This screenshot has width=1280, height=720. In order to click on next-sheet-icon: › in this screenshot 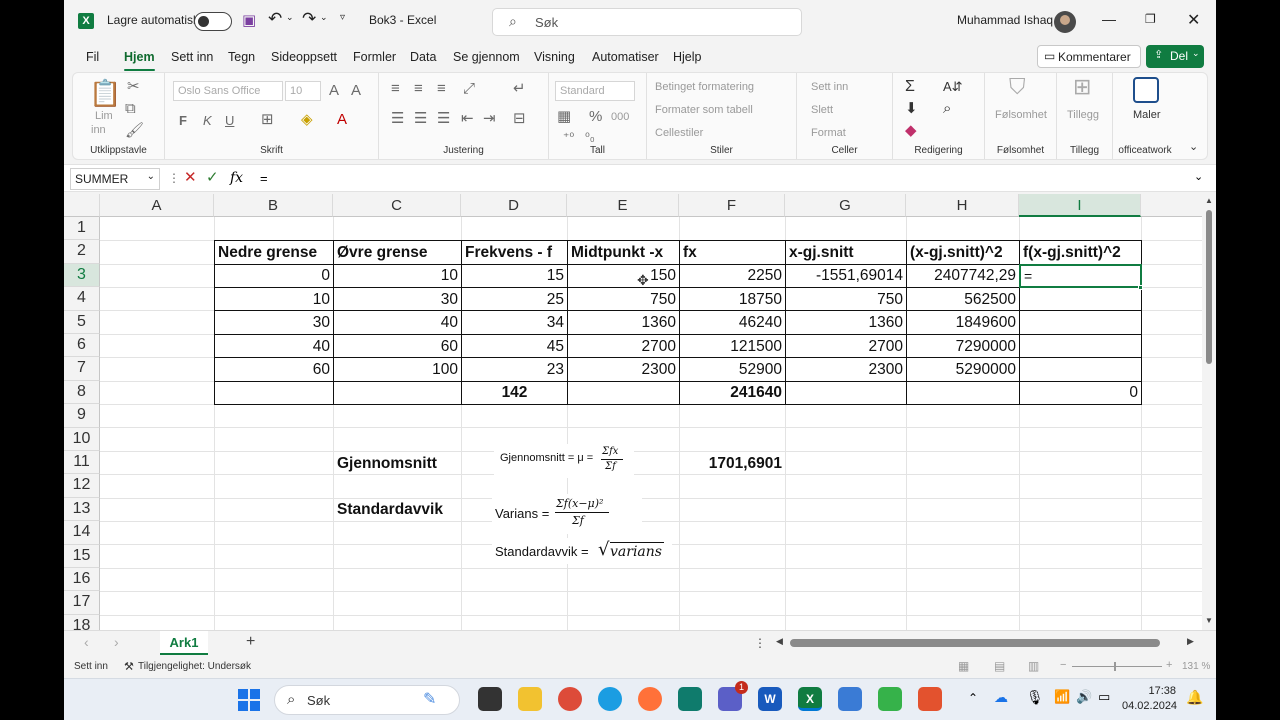, I will do `click(116, 642)`.